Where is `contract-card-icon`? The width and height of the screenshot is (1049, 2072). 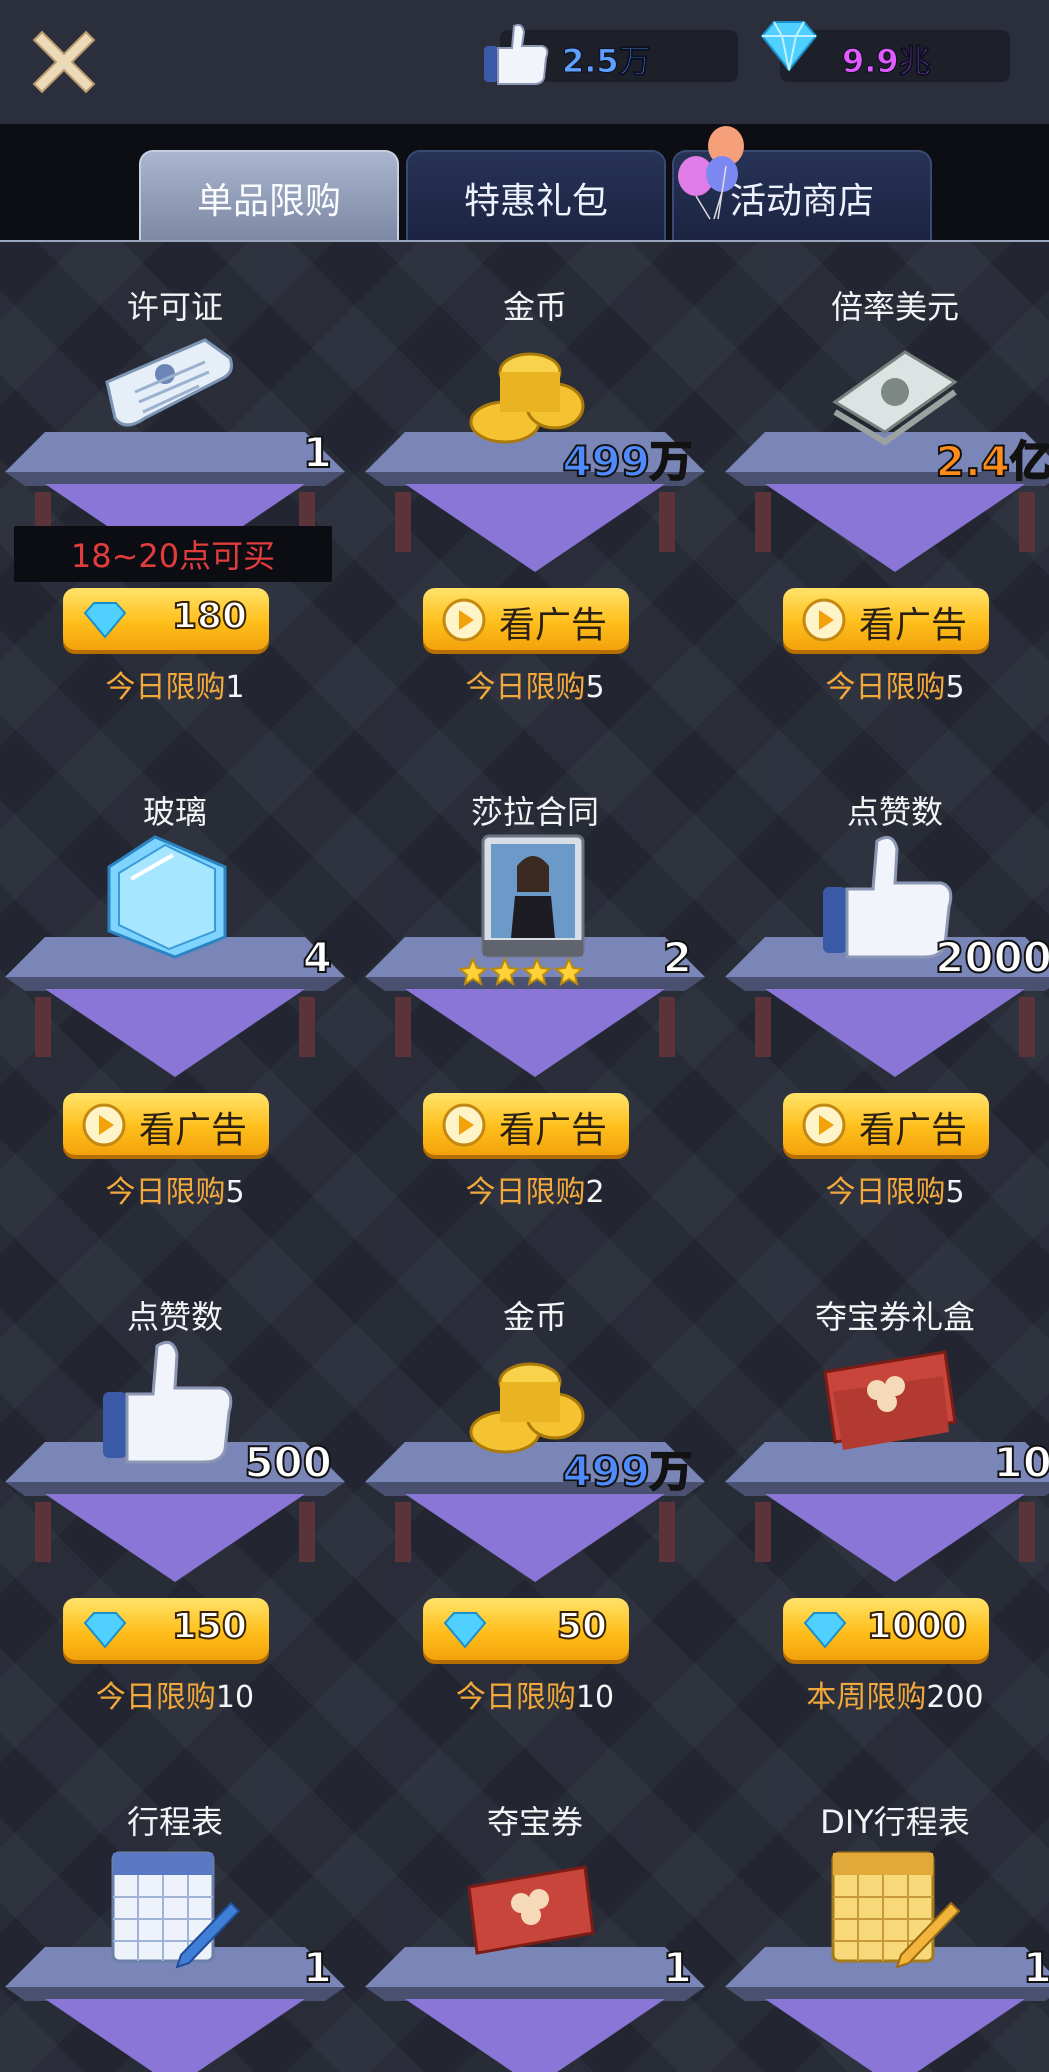 contract-card-icon is located at coordinates (521, 910).